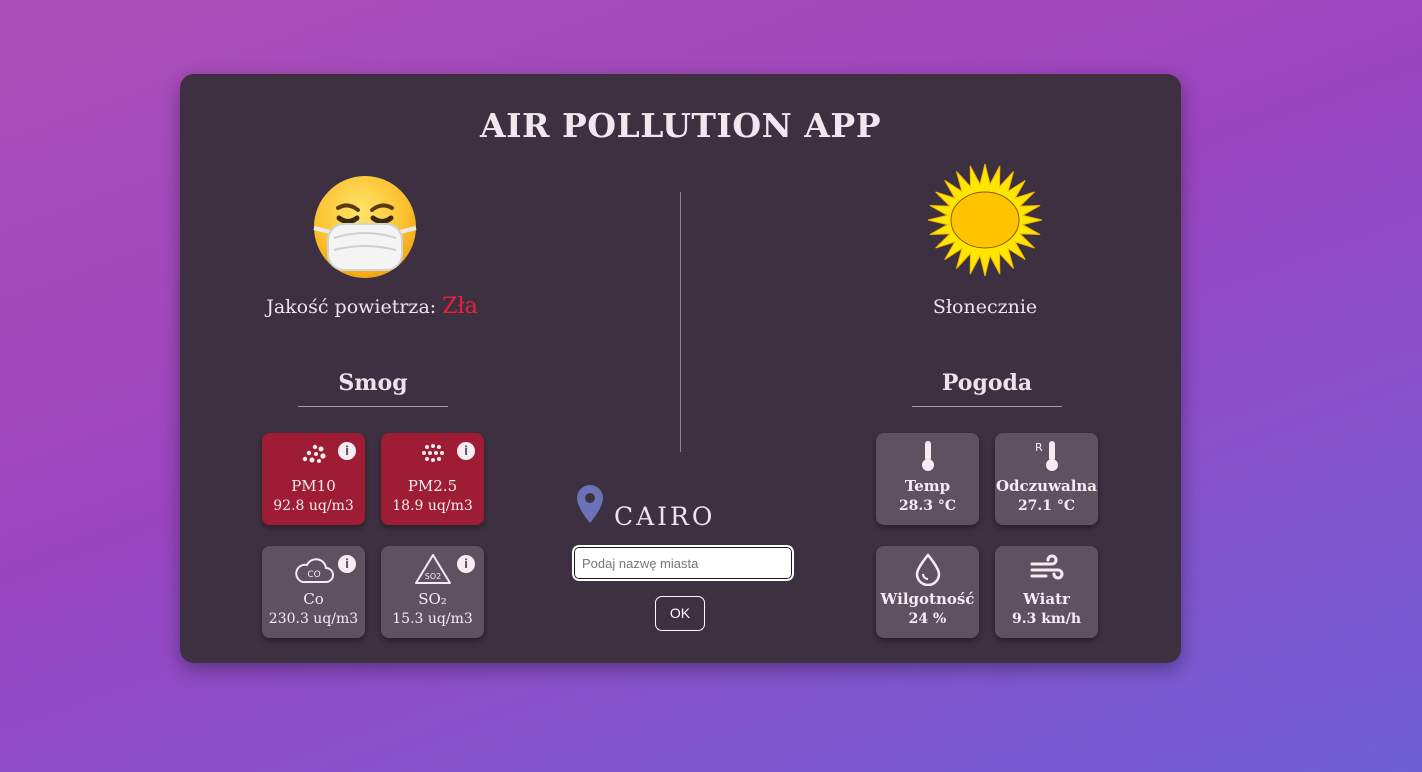 The width and height of the screenshot is (1422, 772). Describe the element at coordinates (985, 220) in the screenshot. I see `sun-icon` at that location.